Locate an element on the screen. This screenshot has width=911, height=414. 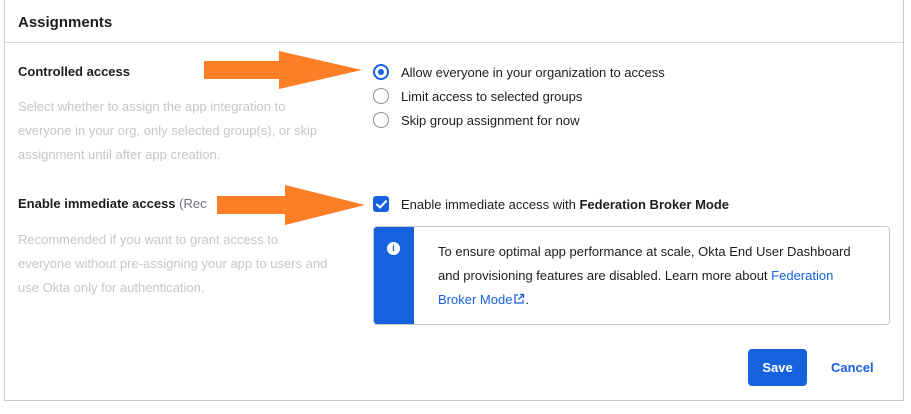
section-title: Assignments is located at coordinates (65, 22).